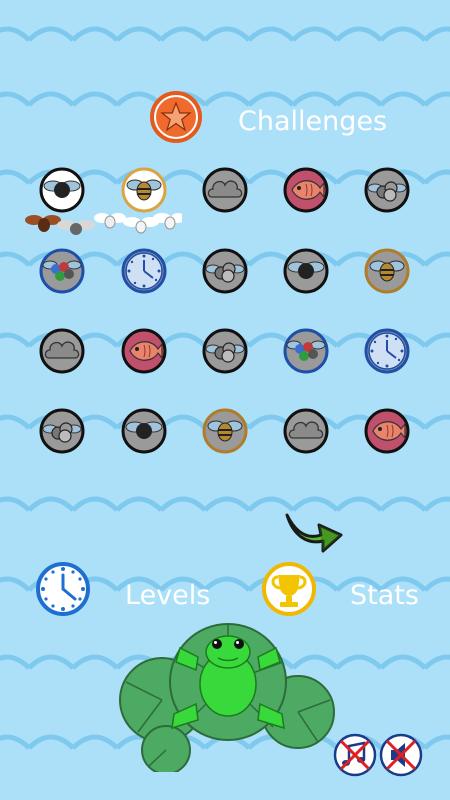 The image size is (450, 800). Describe the element at coordinates (401, 755) in the screenshot. I see `sound-off-icon` at that location.